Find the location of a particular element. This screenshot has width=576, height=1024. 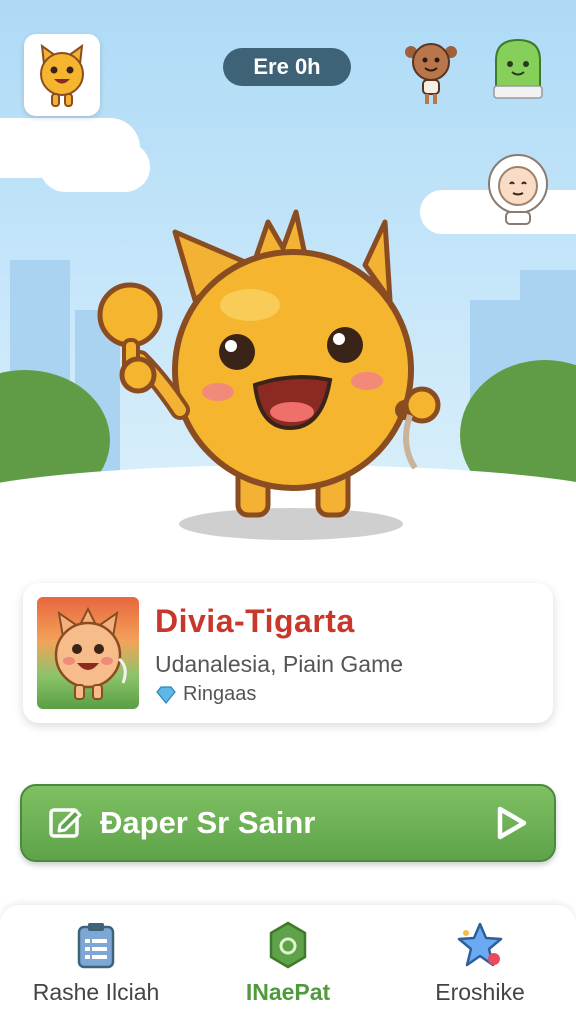

green-blob-button is located at coordinates (518, 69).